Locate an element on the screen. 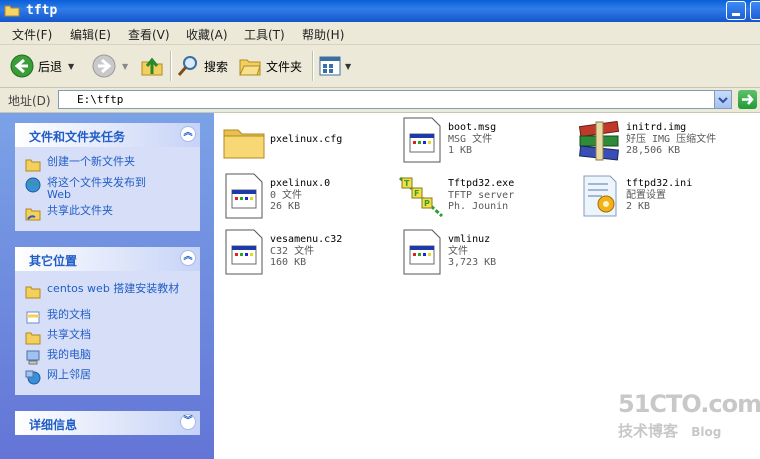 The image size is (760, 459). task-publish-web: 将这个文件夹发布到 Web is located at coordinates (96, 189).